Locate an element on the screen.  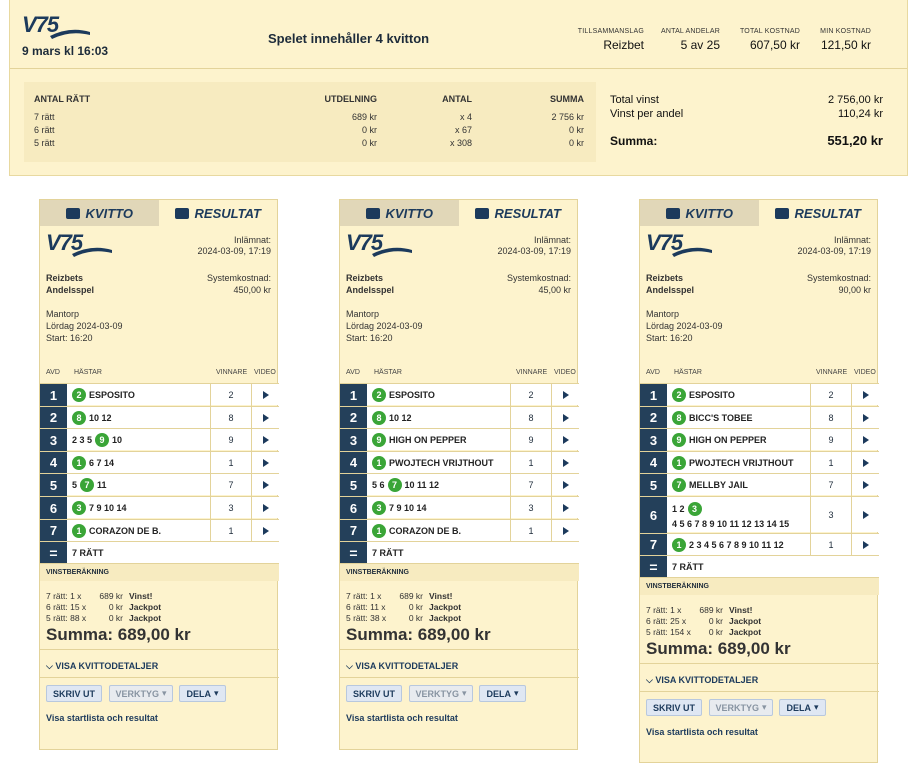
result-text: 7 RÄTT is located at coordinates (388, 553).